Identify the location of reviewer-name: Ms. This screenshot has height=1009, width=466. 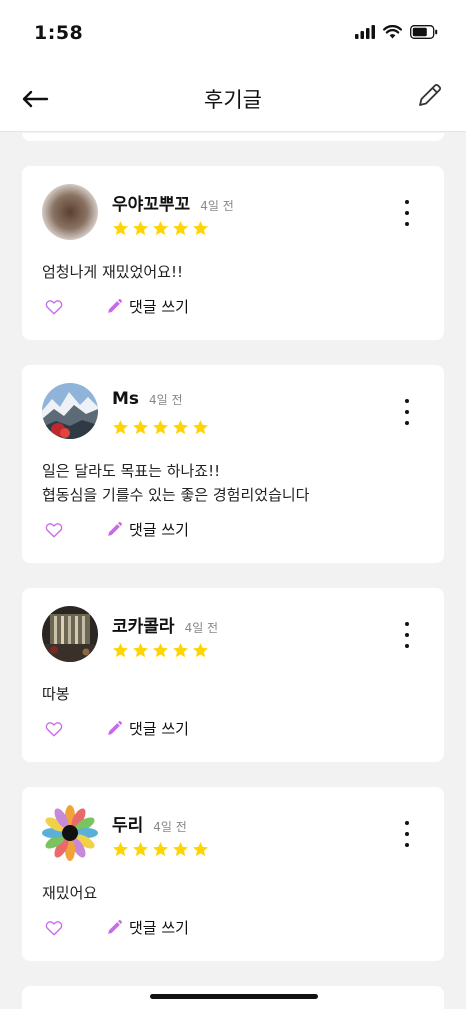
(126, 399).